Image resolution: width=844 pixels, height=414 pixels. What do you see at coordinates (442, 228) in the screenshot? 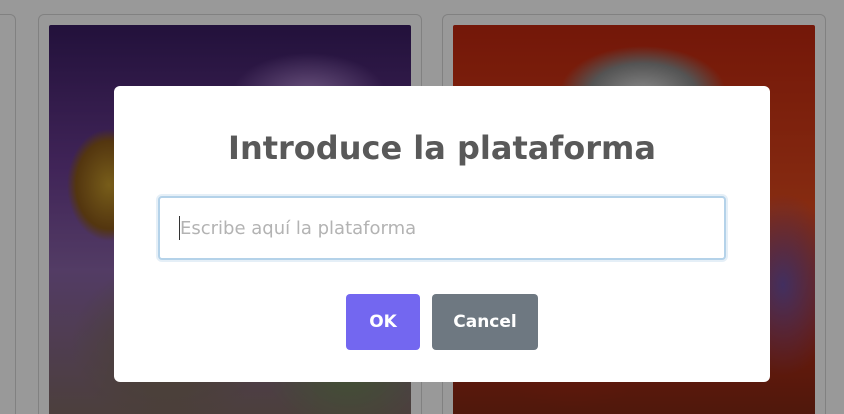
I see `platform-input` at bounding box center [442, 228].